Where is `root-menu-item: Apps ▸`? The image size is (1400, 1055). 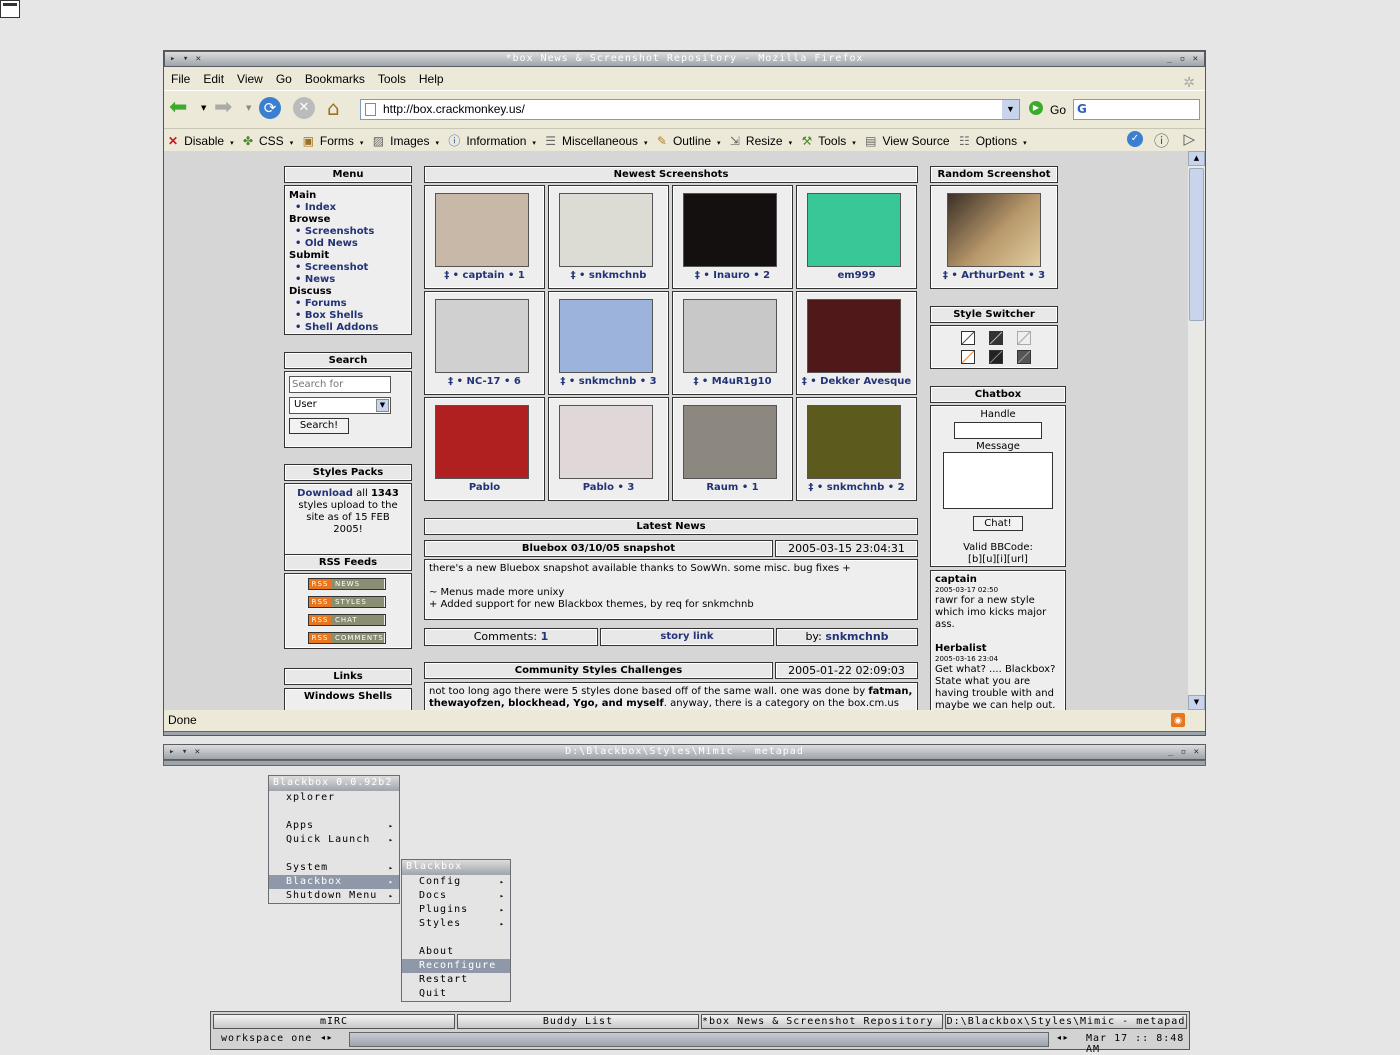
root-menu-item: Apps ▸ is located at coordinates (334, 826).